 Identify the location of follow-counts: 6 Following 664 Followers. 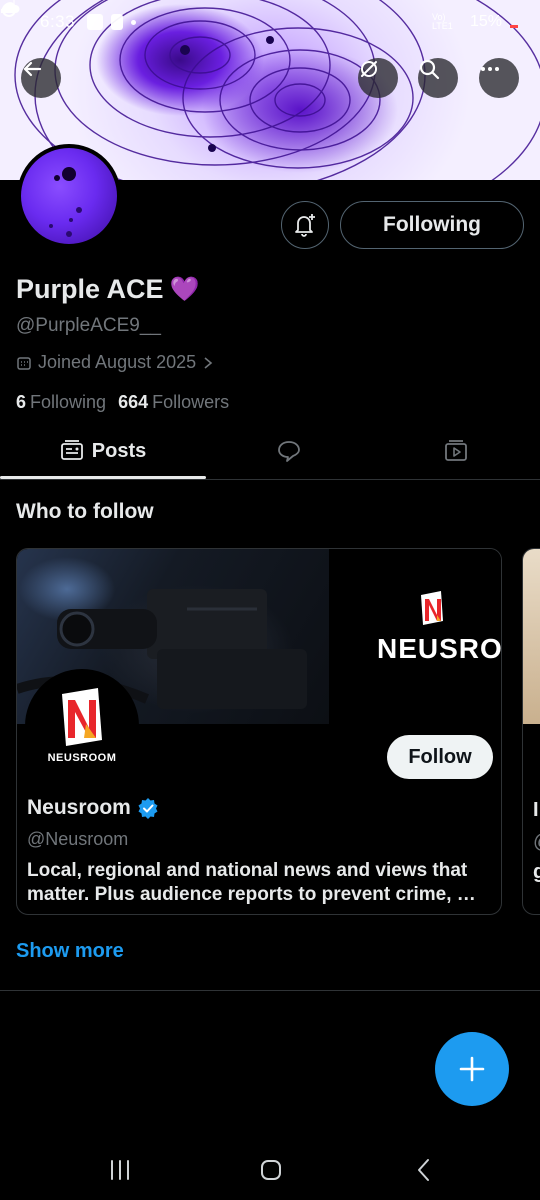
(122, 402).